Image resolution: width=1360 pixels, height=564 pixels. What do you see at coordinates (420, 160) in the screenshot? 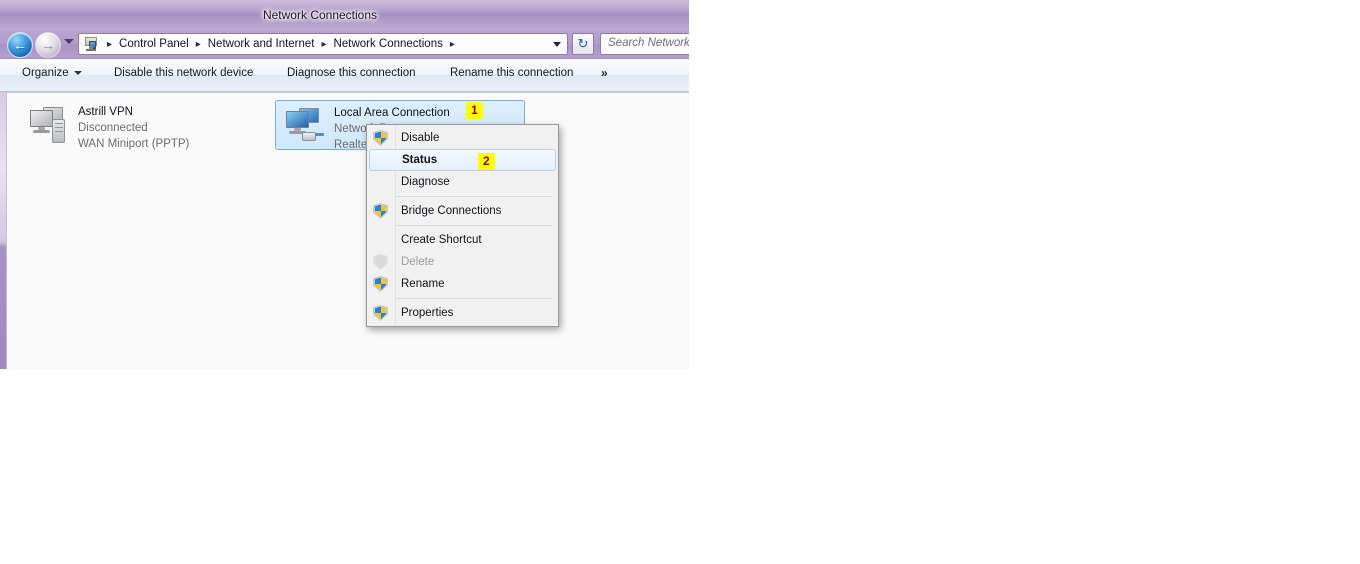
I see `menu-item-label: Status` at bounding box center [420, 160].